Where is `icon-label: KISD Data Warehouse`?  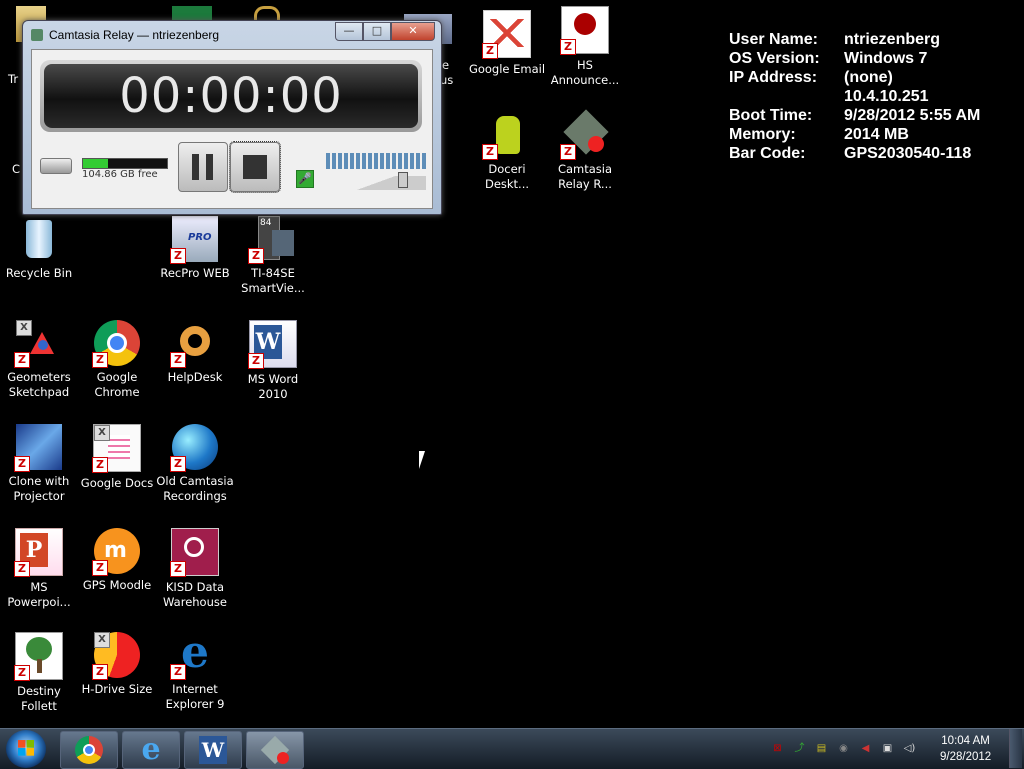
icon-label: KISD Data Warehouse is located at coordinates (195, 594).